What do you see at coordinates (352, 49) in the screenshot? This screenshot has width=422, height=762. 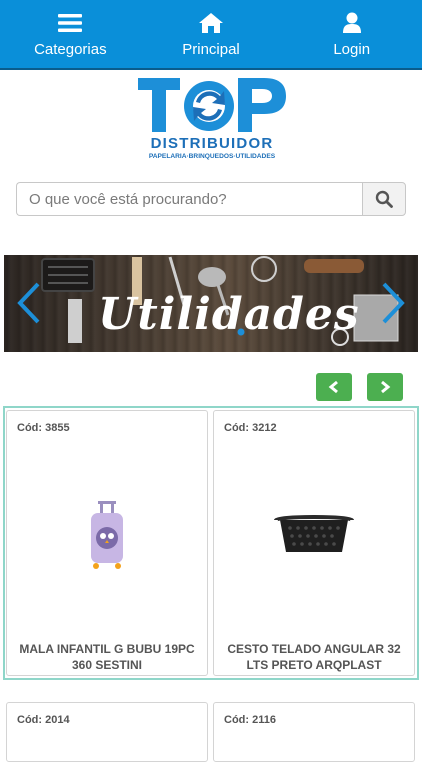 I see `nav-login-label: Login` at bounding box center [352, 49].